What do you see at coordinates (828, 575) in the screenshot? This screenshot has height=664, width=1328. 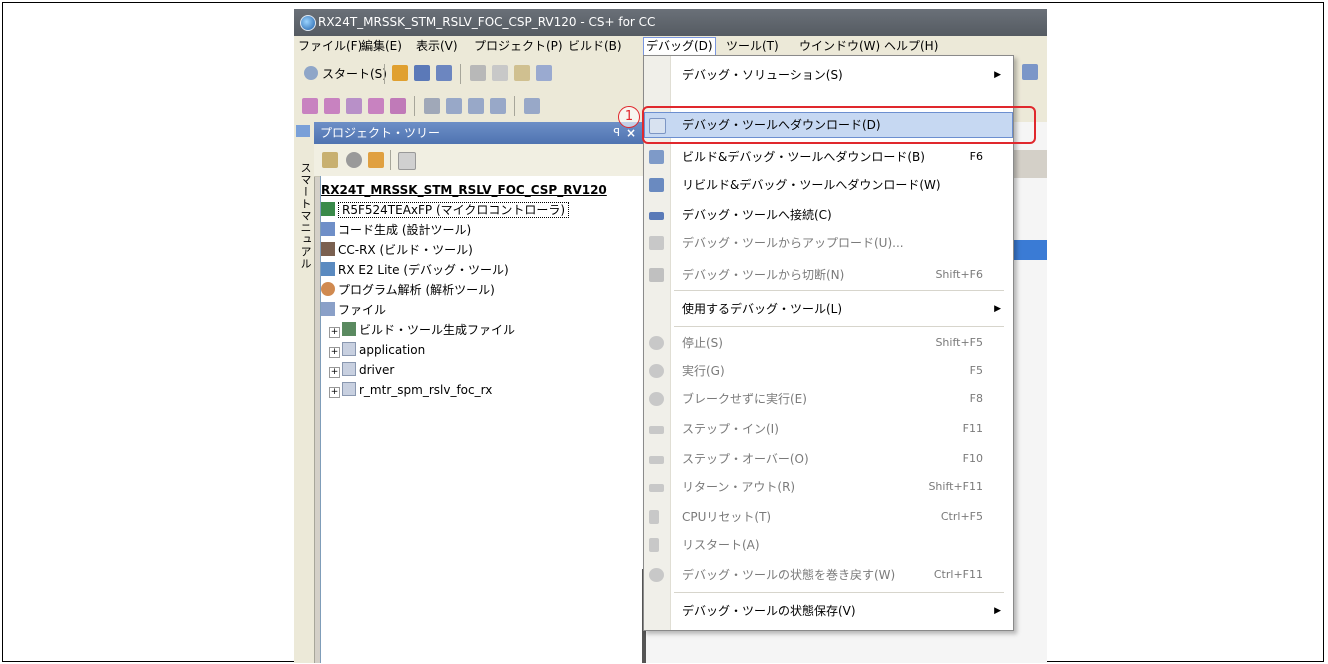 I see `menu-item-rewind-state: デバッグ・ツールの状態を巻き戻す(W) Ctrl+F11` at bounding box center [828, 575].